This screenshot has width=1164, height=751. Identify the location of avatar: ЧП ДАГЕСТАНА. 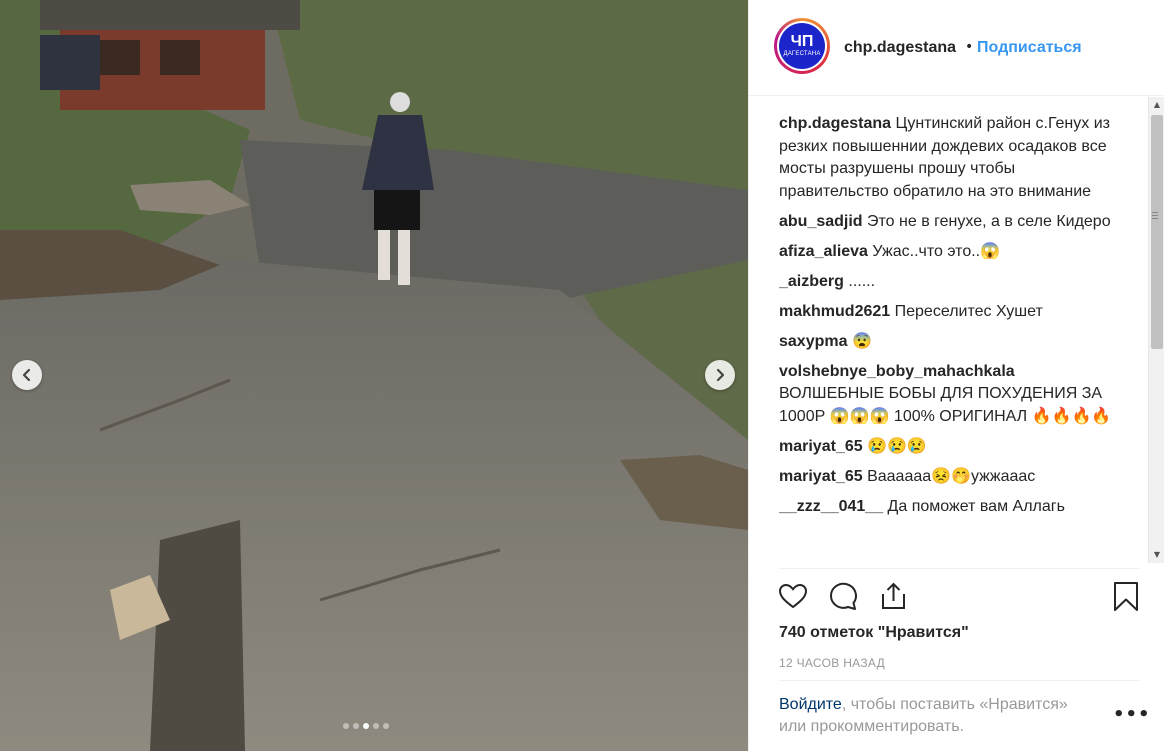
(802, 46).